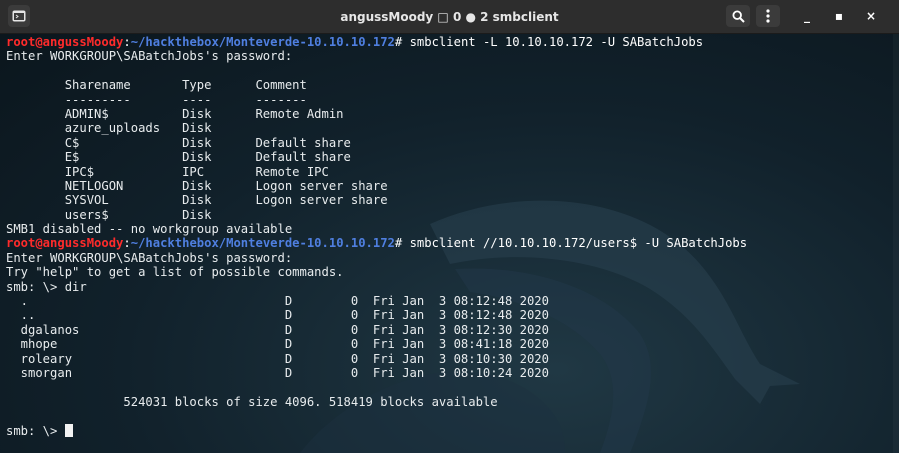 This screenshot has height=453, width=899. Describe the element at coordinates (156, 85) in the screenshot. I see `output-line: Sharename Type Comment` at that location.